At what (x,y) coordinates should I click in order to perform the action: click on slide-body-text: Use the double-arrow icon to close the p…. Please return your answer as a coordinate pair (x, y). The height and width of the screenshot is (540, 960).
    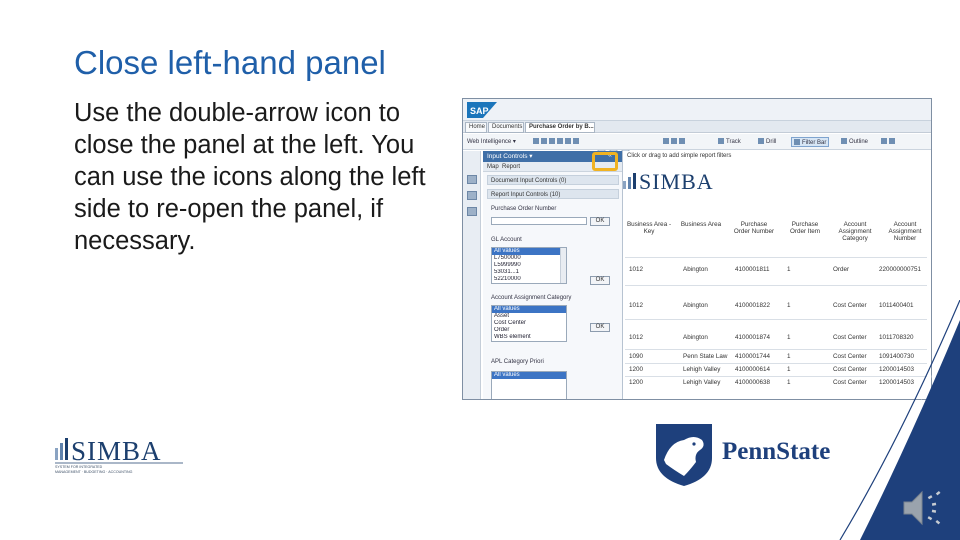
    Looking at the image, I should click on (250, 177).